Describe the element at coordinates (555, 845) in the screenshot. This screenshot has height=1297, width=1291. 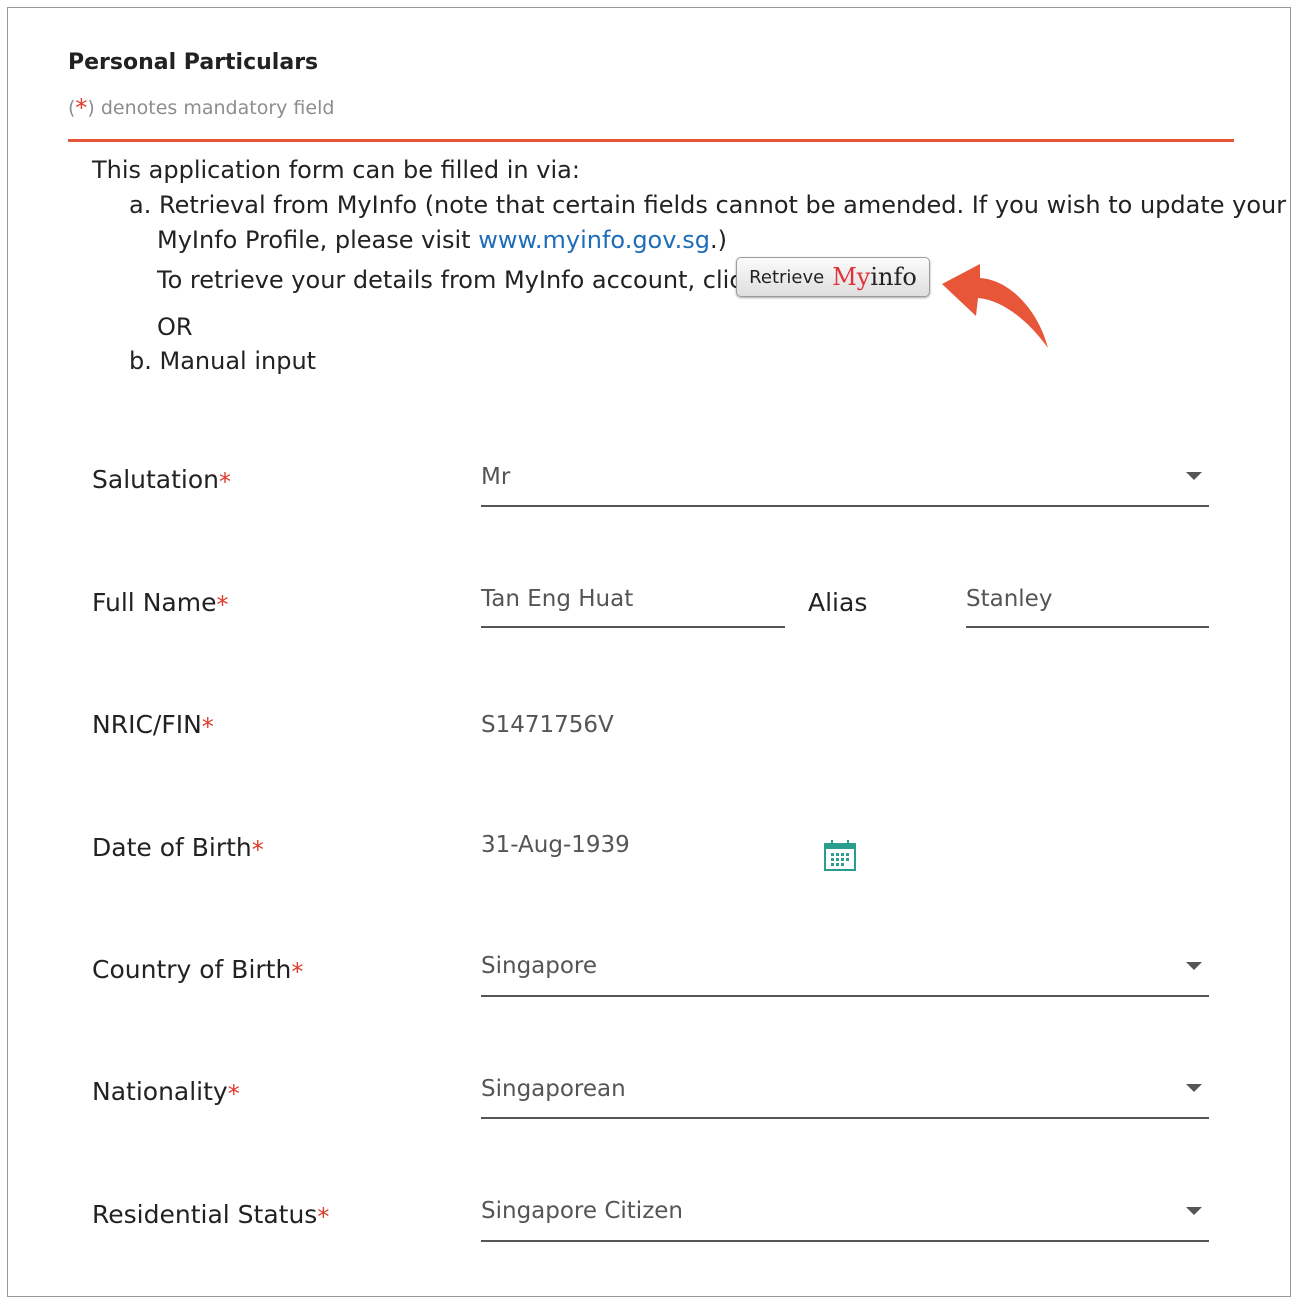
I see `dob-value: 31-Aug-1939` at that location.